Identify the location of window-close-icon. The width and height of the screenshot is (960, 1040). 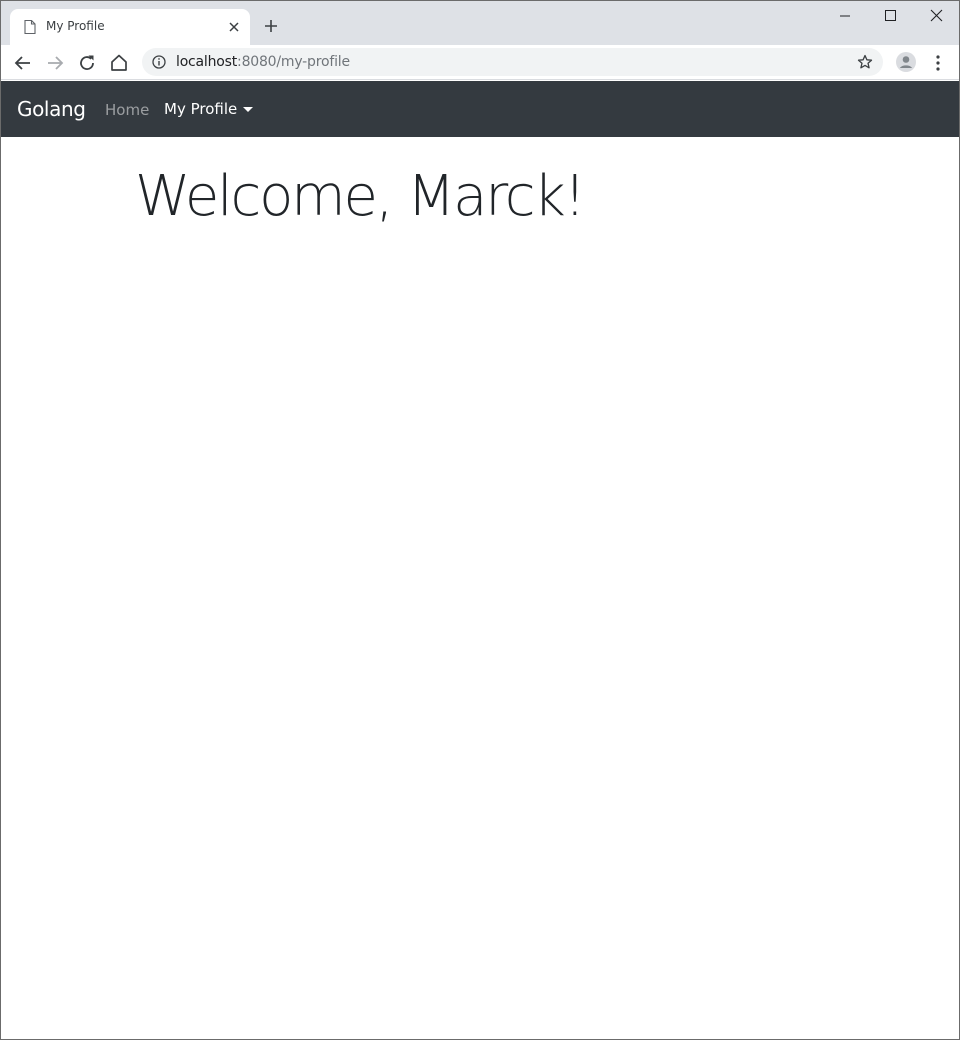
(936, 16).